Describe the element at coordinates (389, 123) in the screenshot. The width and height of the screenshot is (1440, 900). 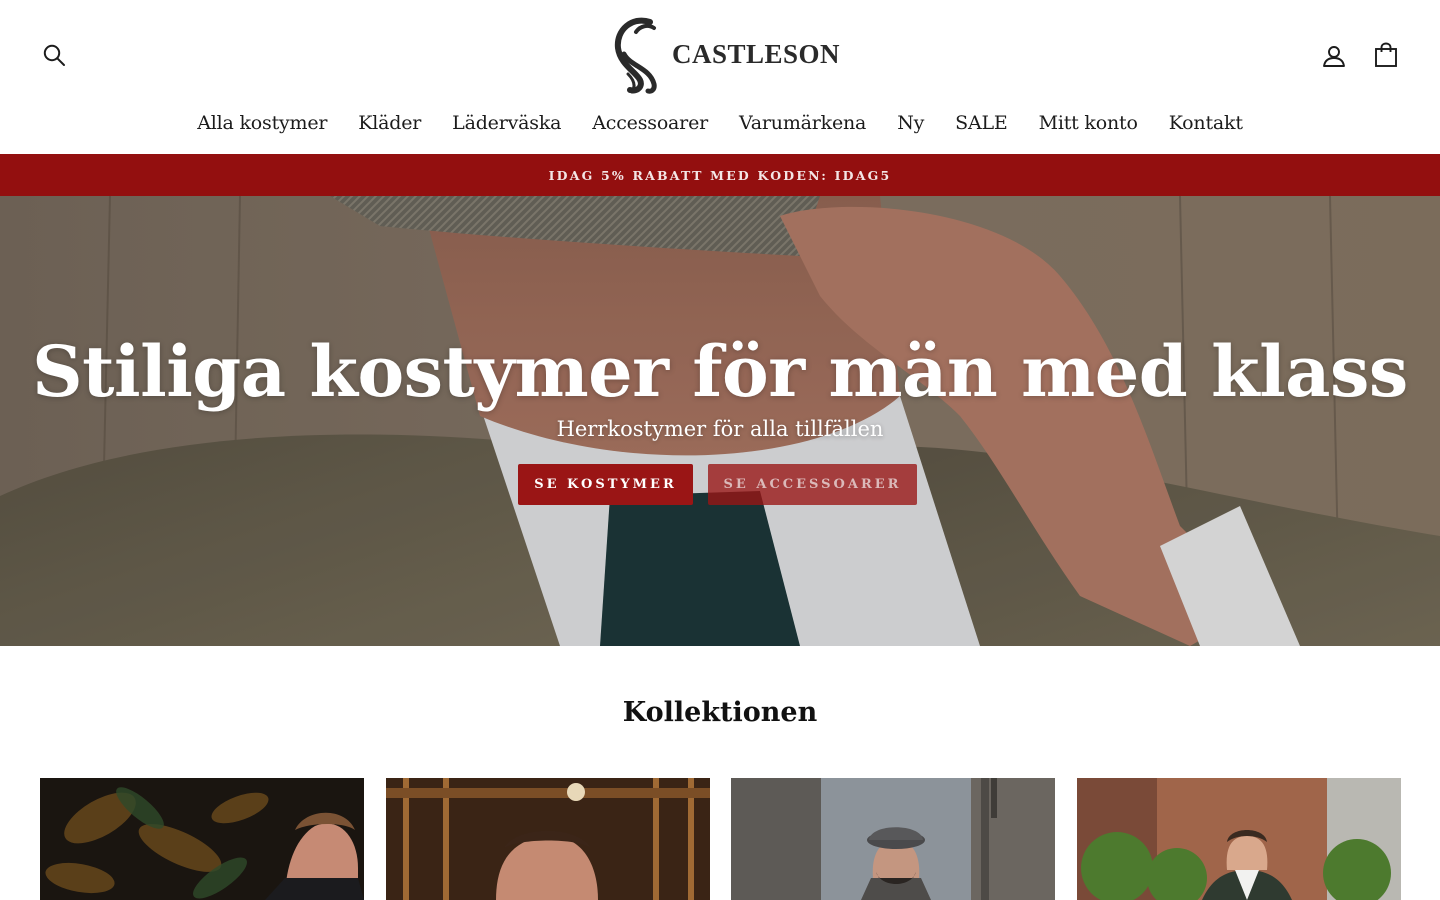
I see `nav-item-klader: Kläder` at that location.